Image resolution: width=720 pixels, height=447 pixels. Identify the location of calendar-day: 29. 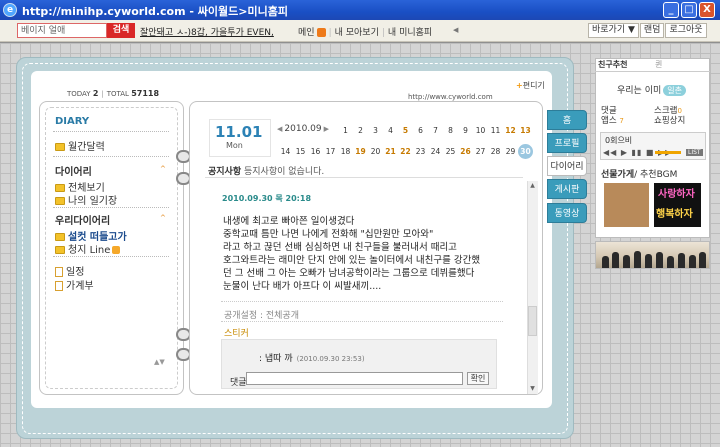
(510, 151).